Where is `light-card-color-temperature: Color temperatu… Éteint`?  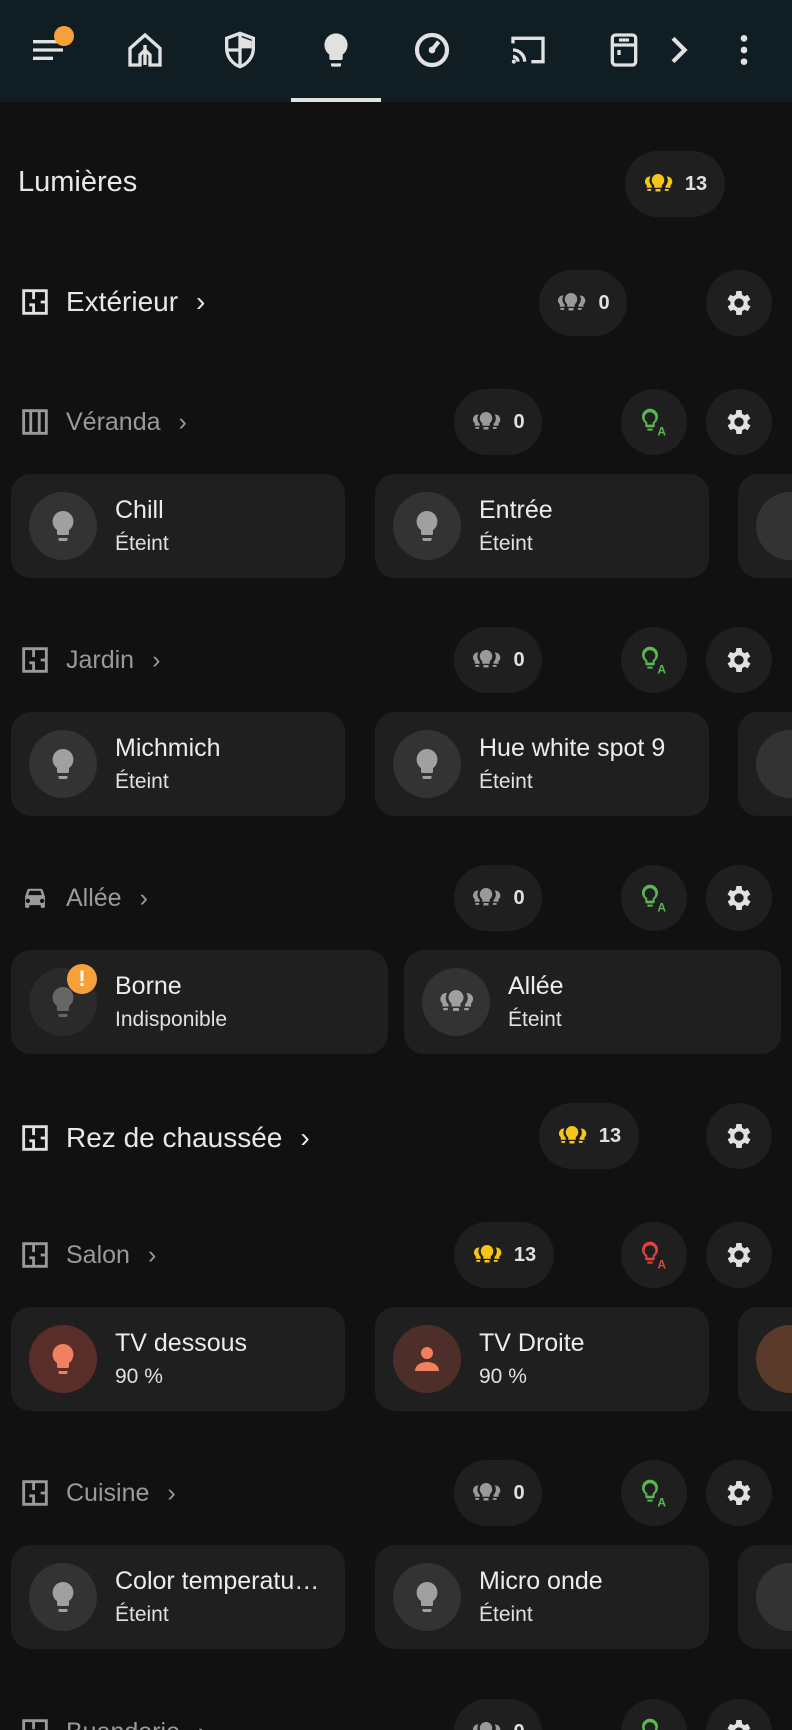 light-card-color-temperature: Color temperatu… Éteint is located at coordinates (178, 1597).